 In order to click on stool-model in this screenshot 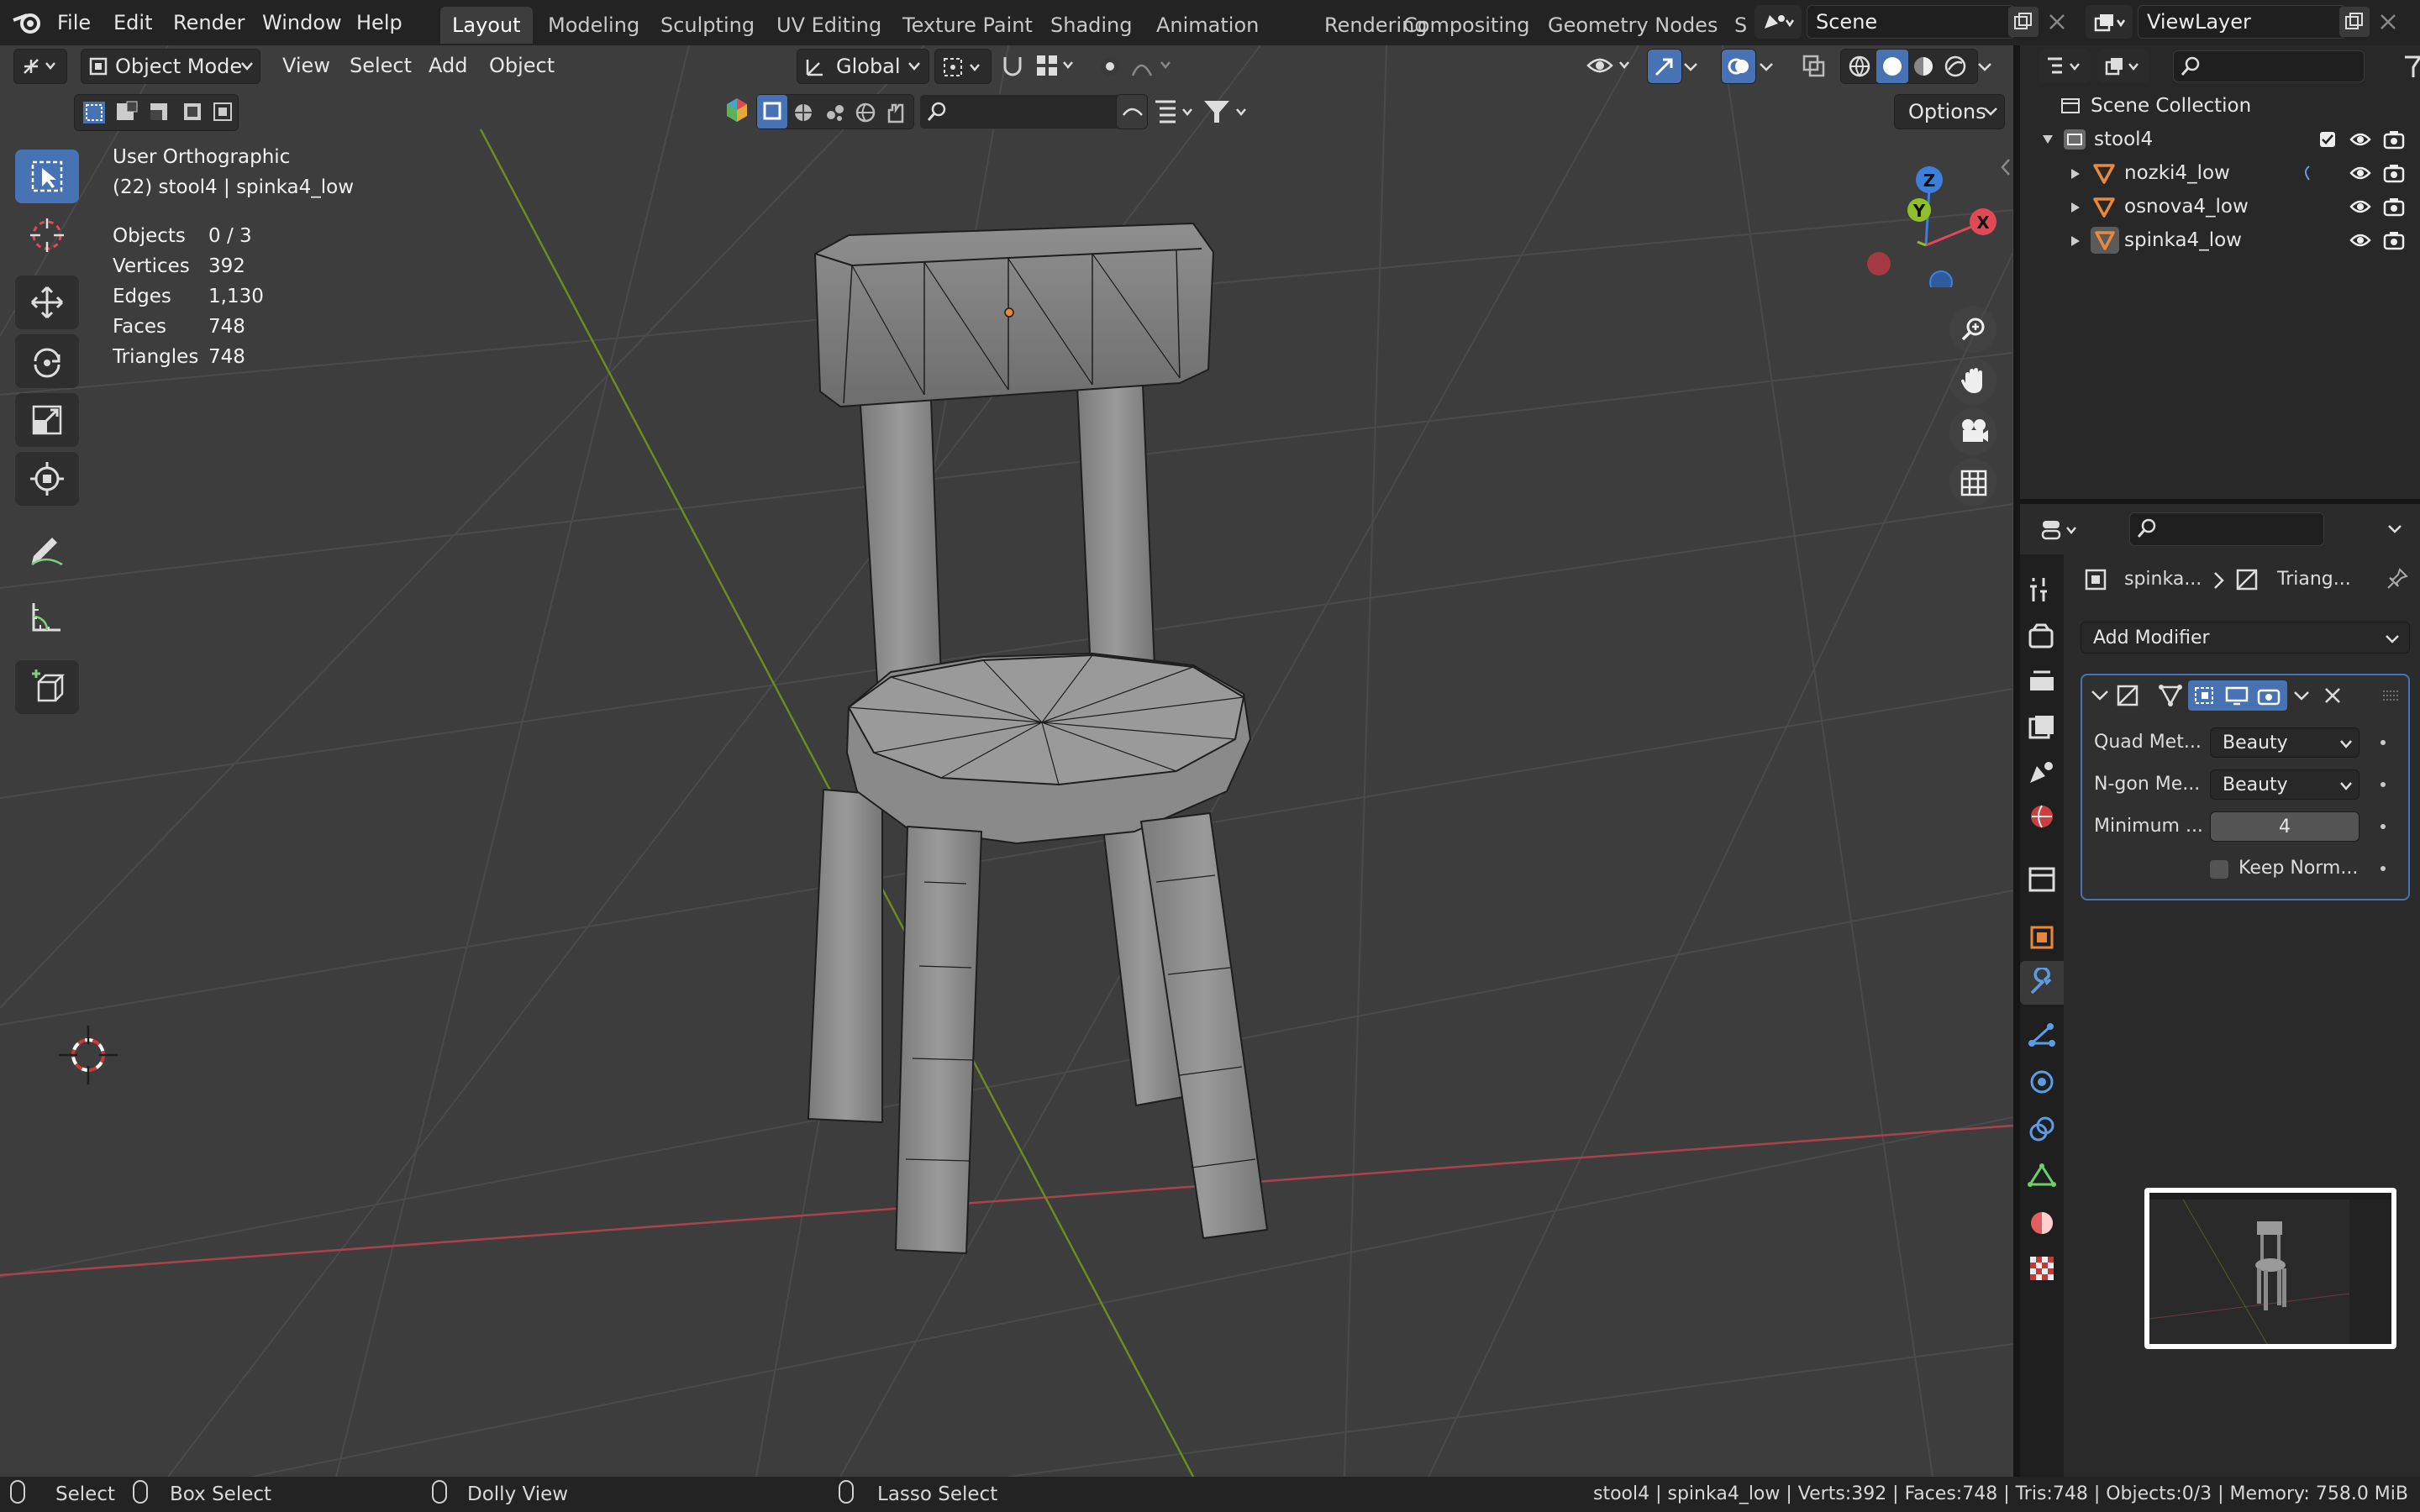, I will do `click(1038, 738)`.